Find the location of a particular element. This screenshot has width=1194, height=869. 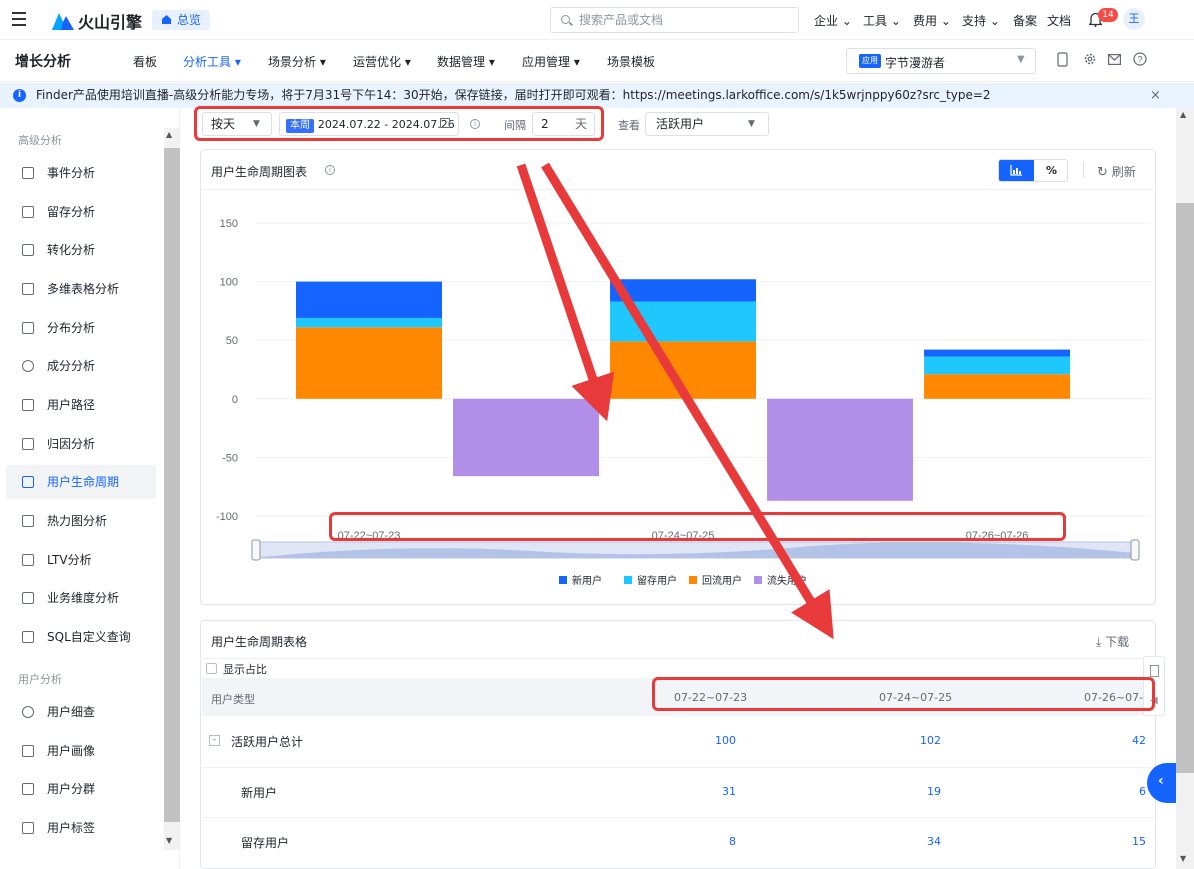

tab-ops-optimization: 运营优化 ▾ is located at coordinates (382, 61).